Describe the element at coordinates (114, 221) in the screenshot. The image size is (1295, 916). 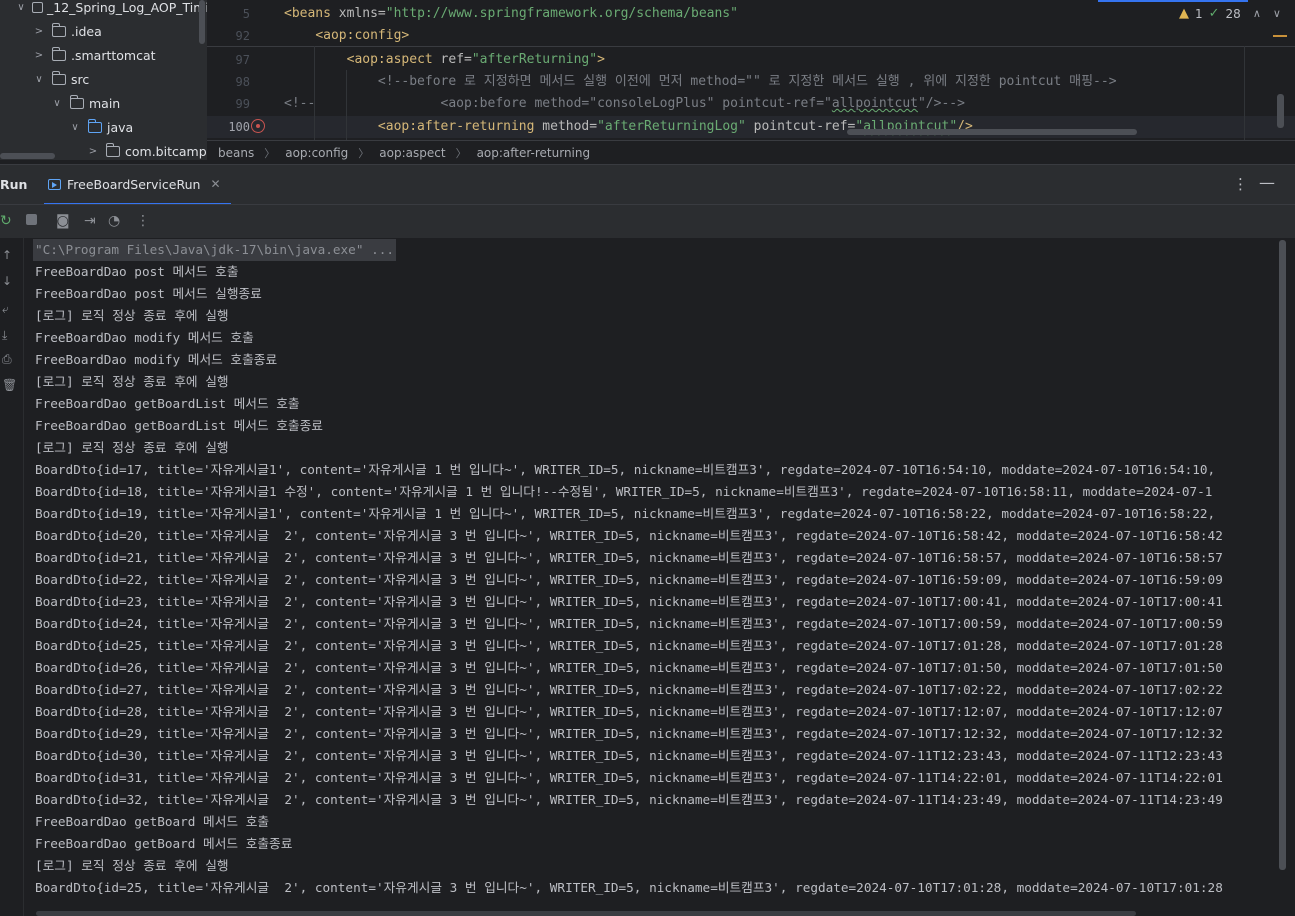
I see `gauge-icon: ◔` at that location.